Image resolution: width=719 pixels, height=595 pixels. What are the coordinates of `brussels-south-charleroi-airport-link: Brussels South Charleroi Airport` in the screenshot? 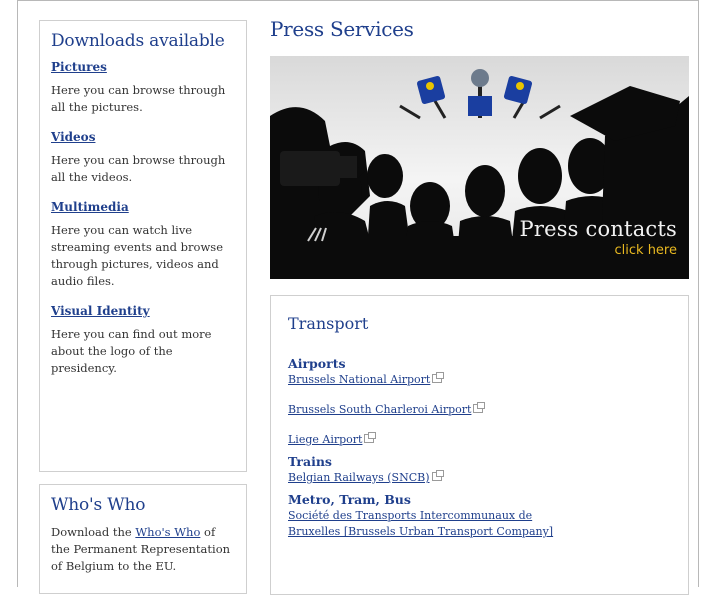 It's located at (480, 409).